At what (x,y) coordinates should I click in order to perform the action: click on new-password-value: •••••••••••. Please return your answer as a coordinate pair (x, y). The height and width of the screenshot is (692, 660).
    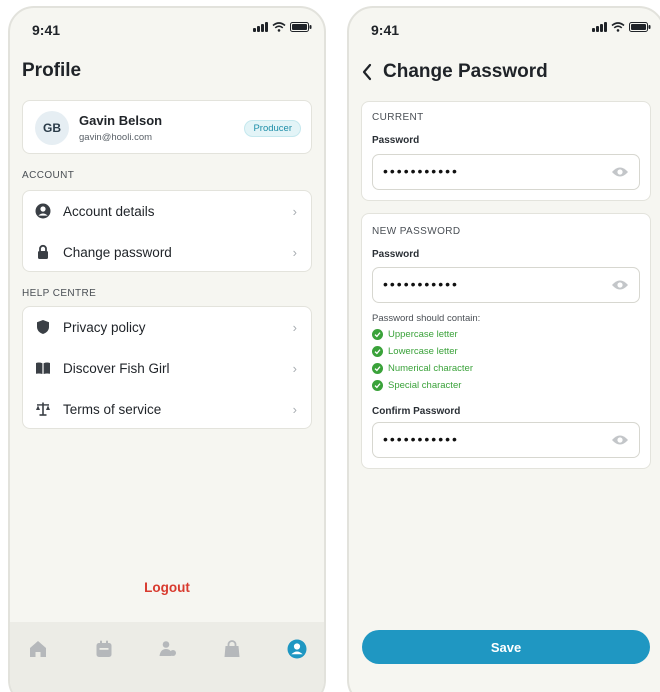
    Looking at the image, I should click on (421, 284).